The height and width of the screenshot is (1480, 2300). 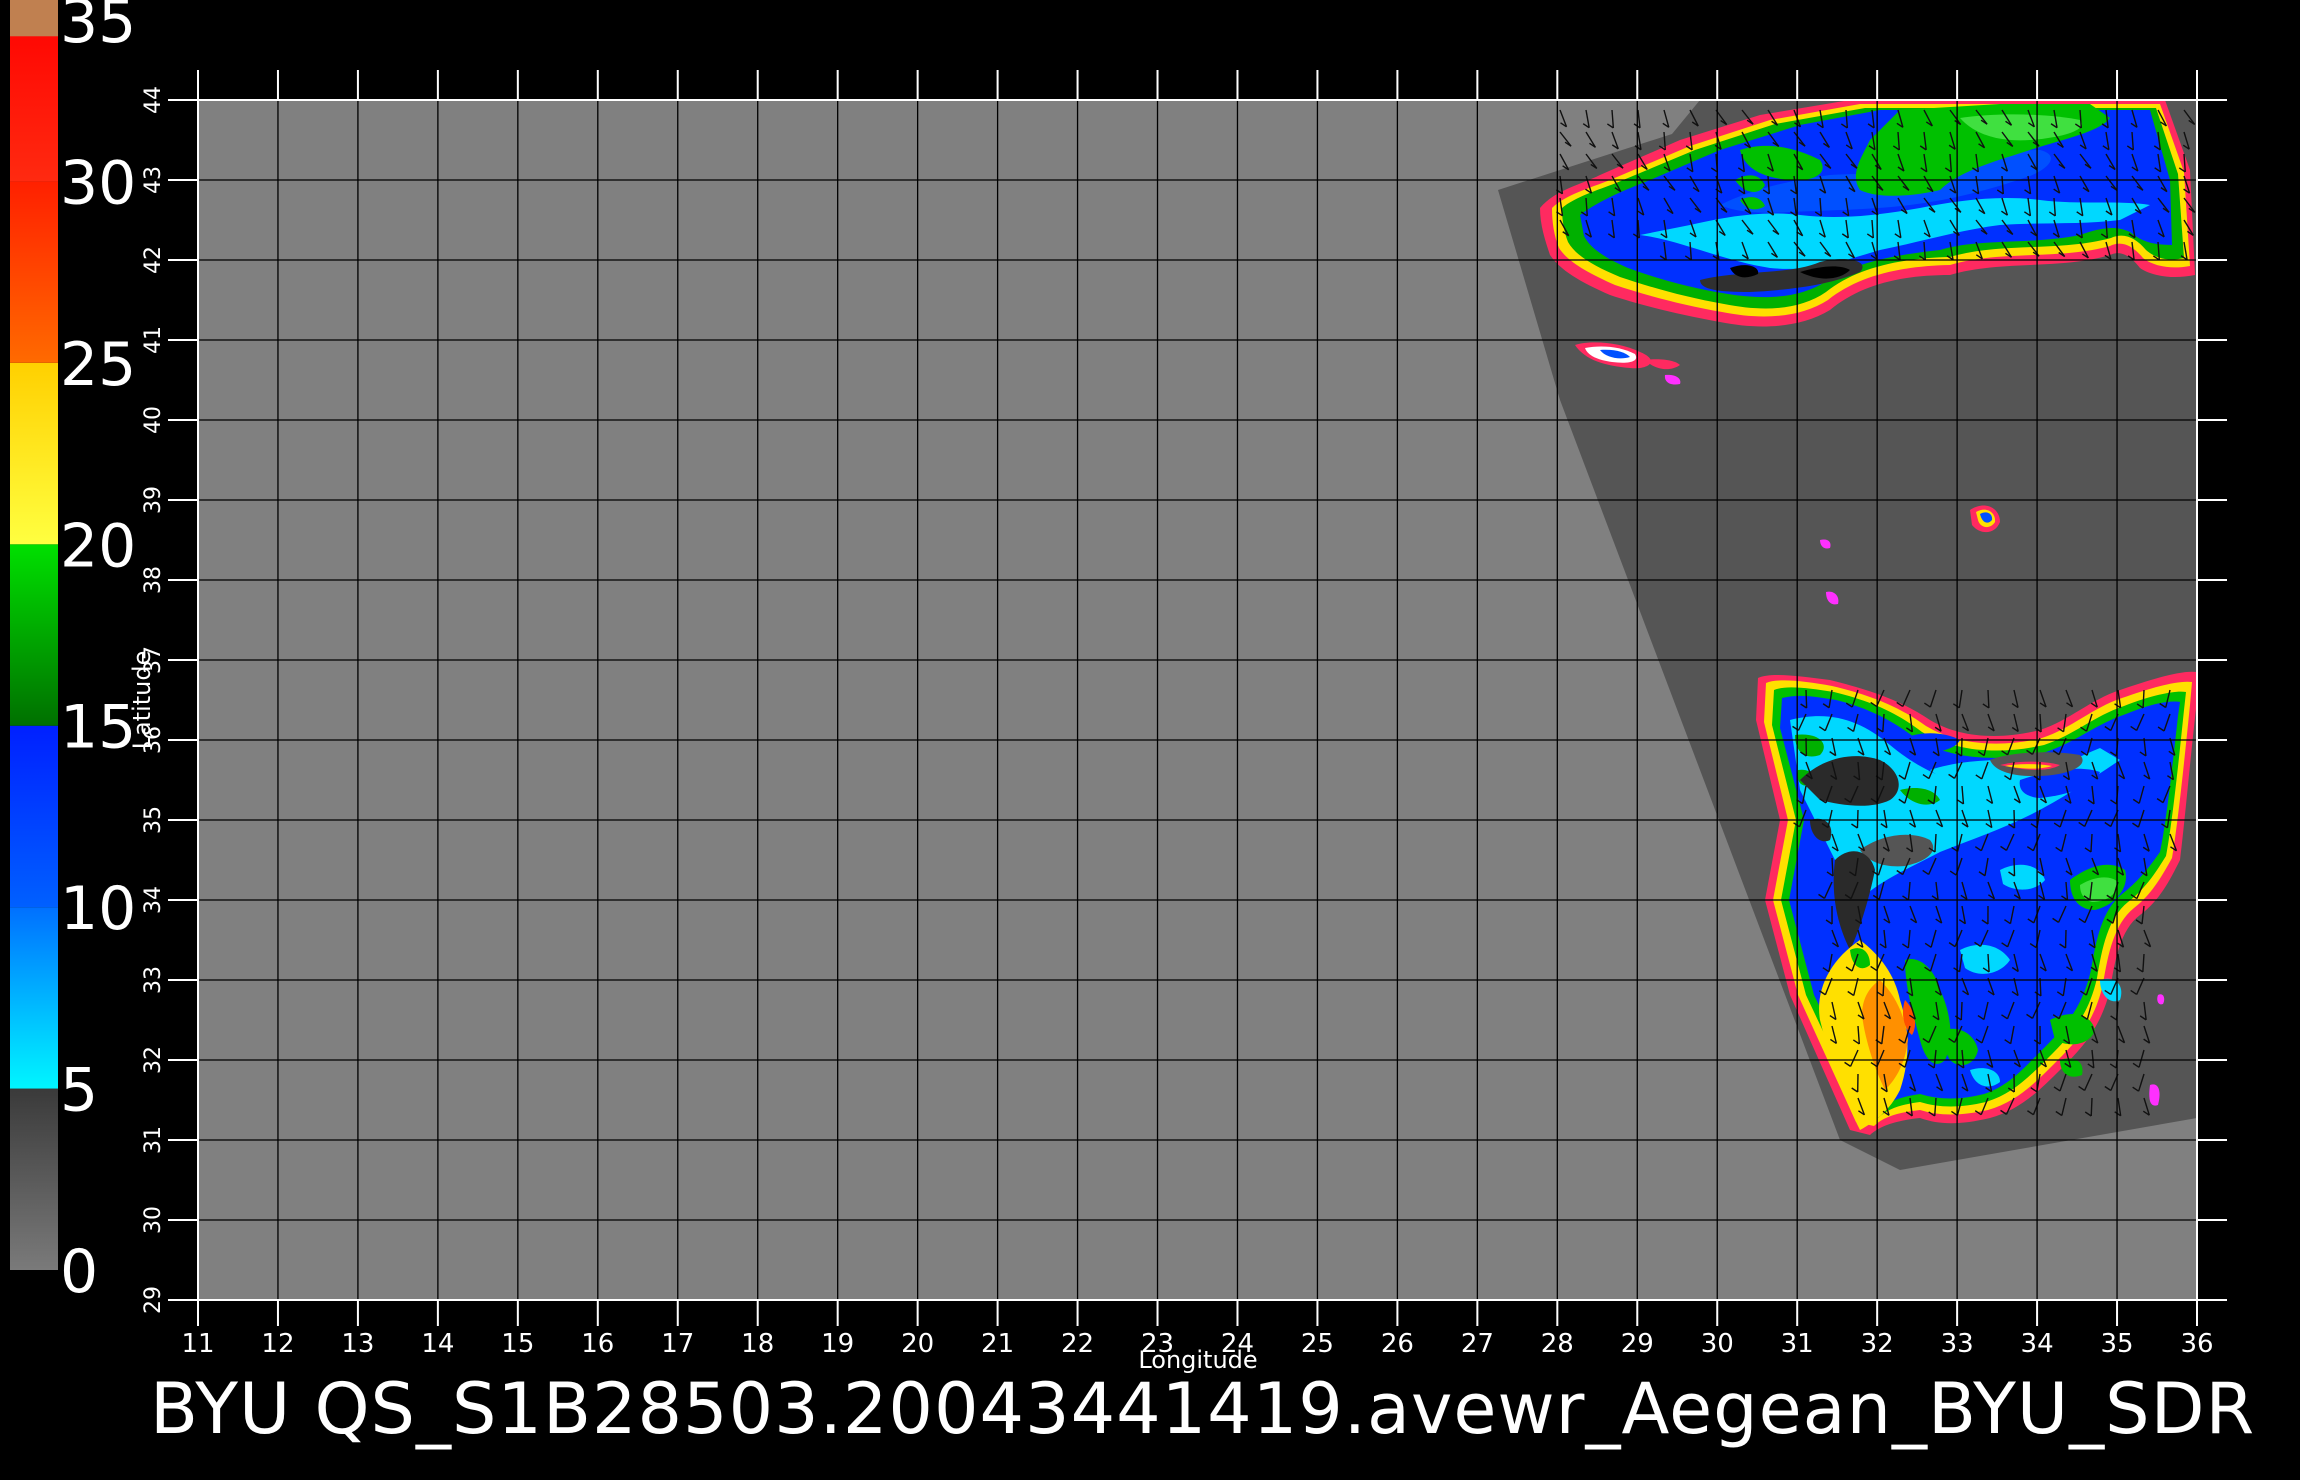 I want to click on lon-tick-label: 34, so click(x=2037, y=1344).